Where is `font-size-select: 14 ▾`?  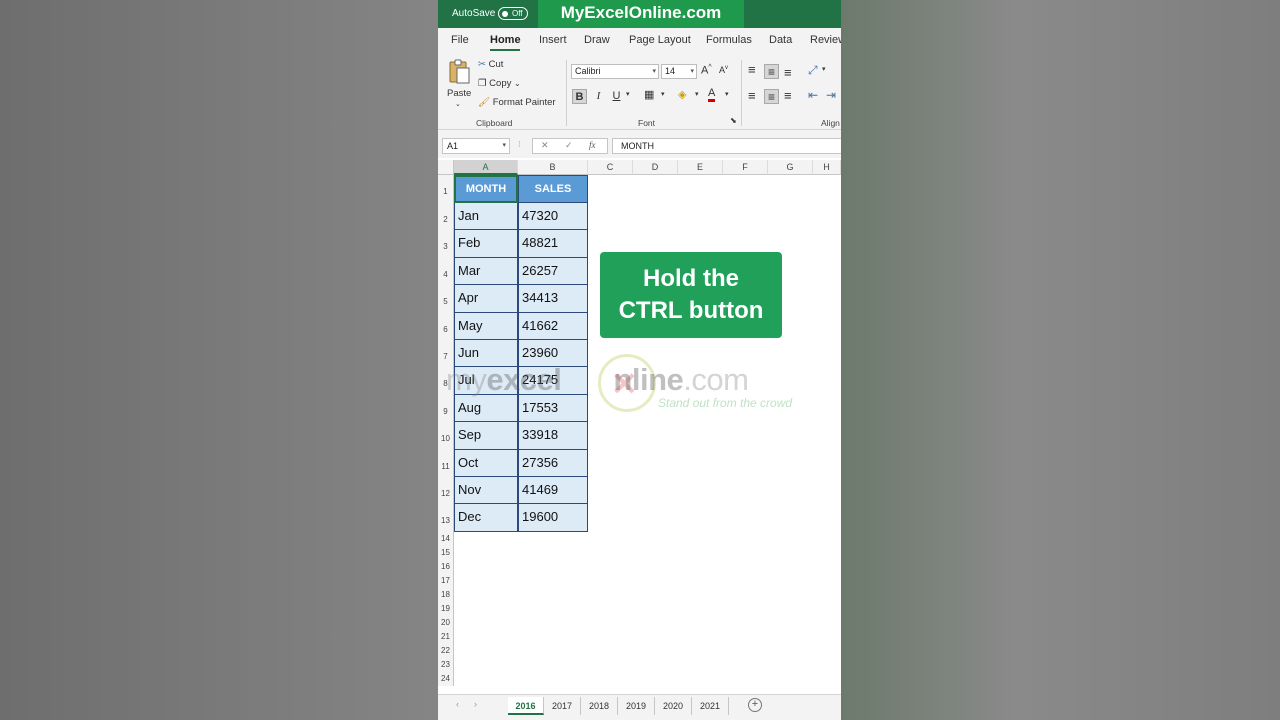
font-size-select: 14 ▾ is located at coordinates (679, 71).